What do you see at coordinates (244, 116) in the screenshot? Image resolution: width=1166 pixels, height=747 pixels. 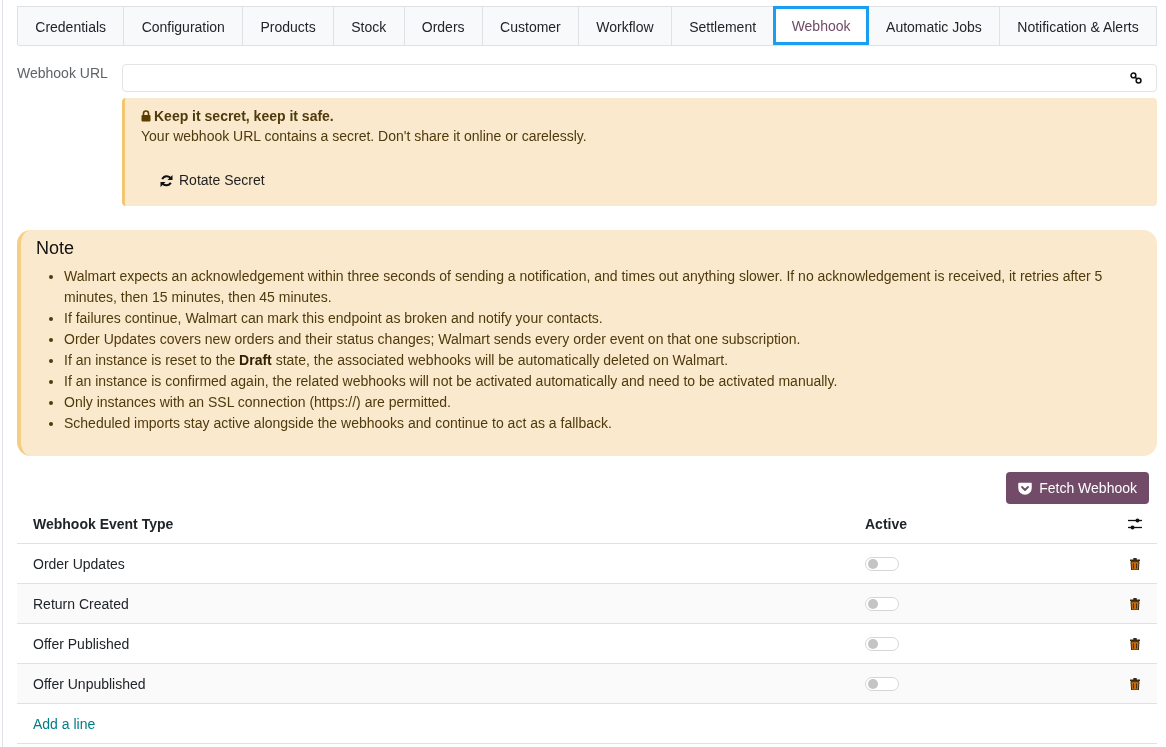 I see `alert-title: Keep it secret, keep it safe.` at bounding box center [244, 116].